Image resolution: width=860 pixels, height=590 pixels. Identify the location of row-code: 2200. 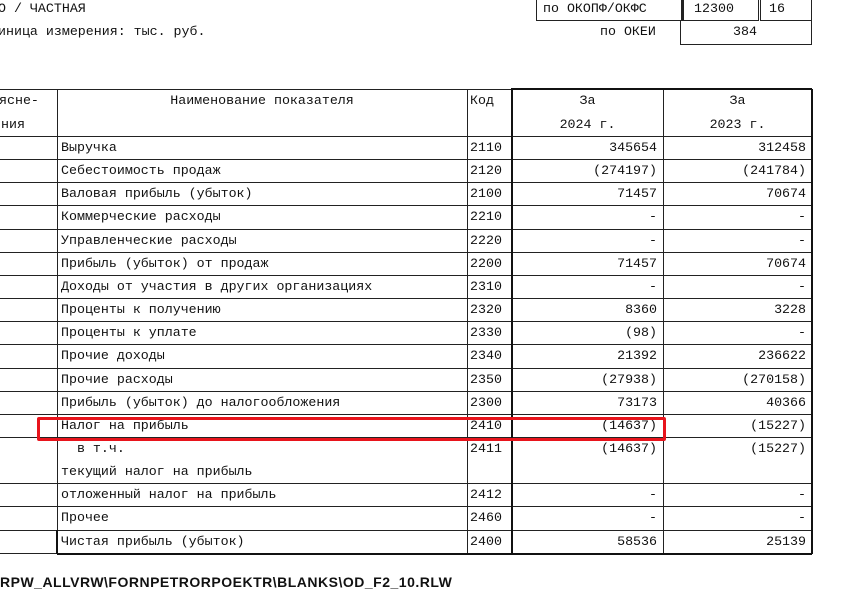
(486, 263).